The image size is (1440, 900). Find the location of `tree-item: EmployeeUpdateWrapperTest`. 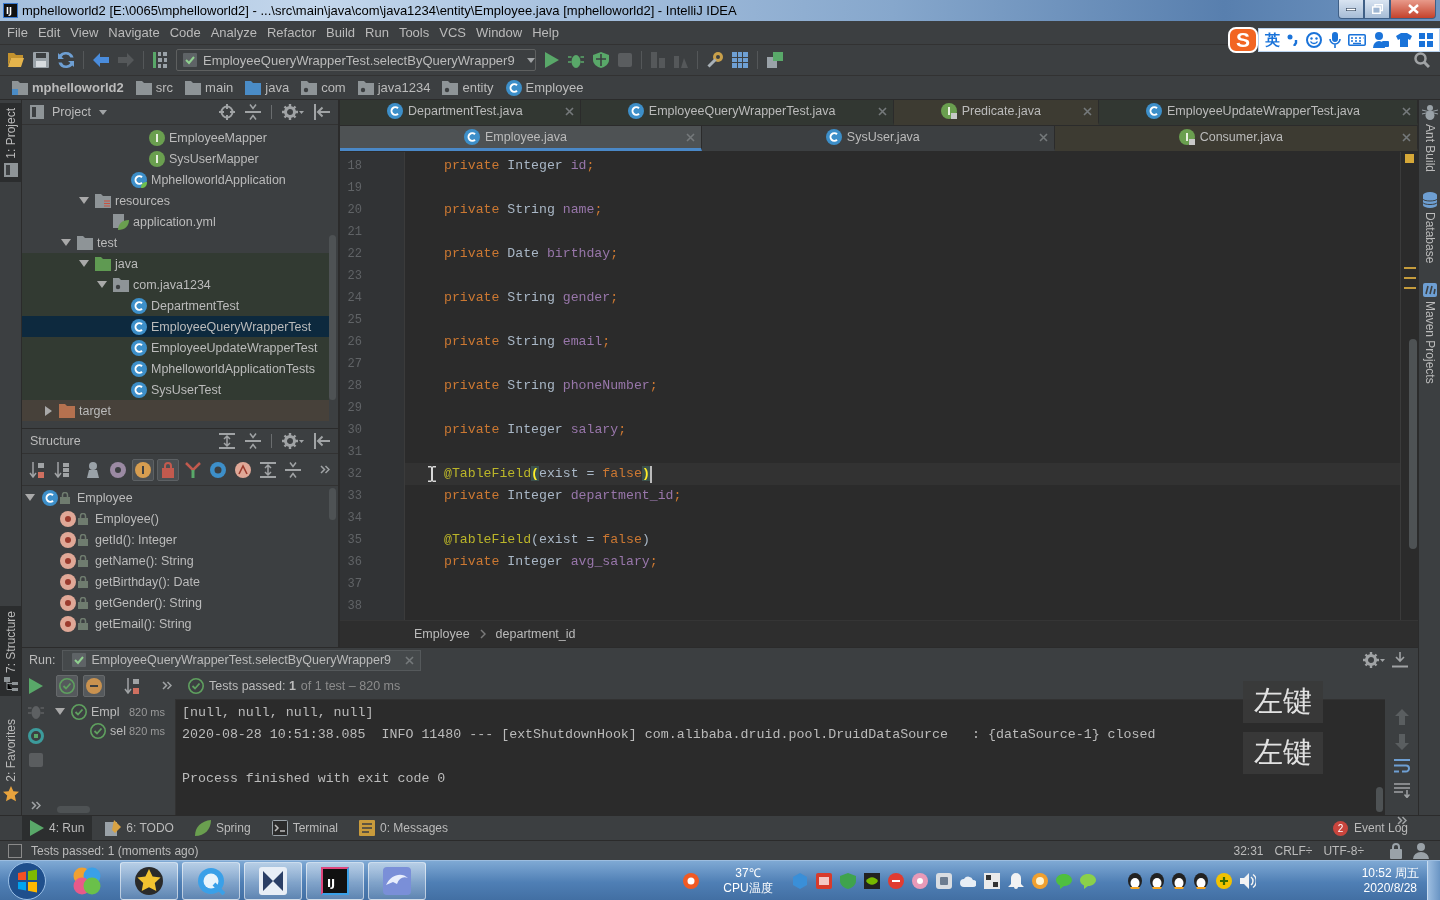

tree-item: EmployeeUpdateWrapperTest is located at coordinates (175, 347).